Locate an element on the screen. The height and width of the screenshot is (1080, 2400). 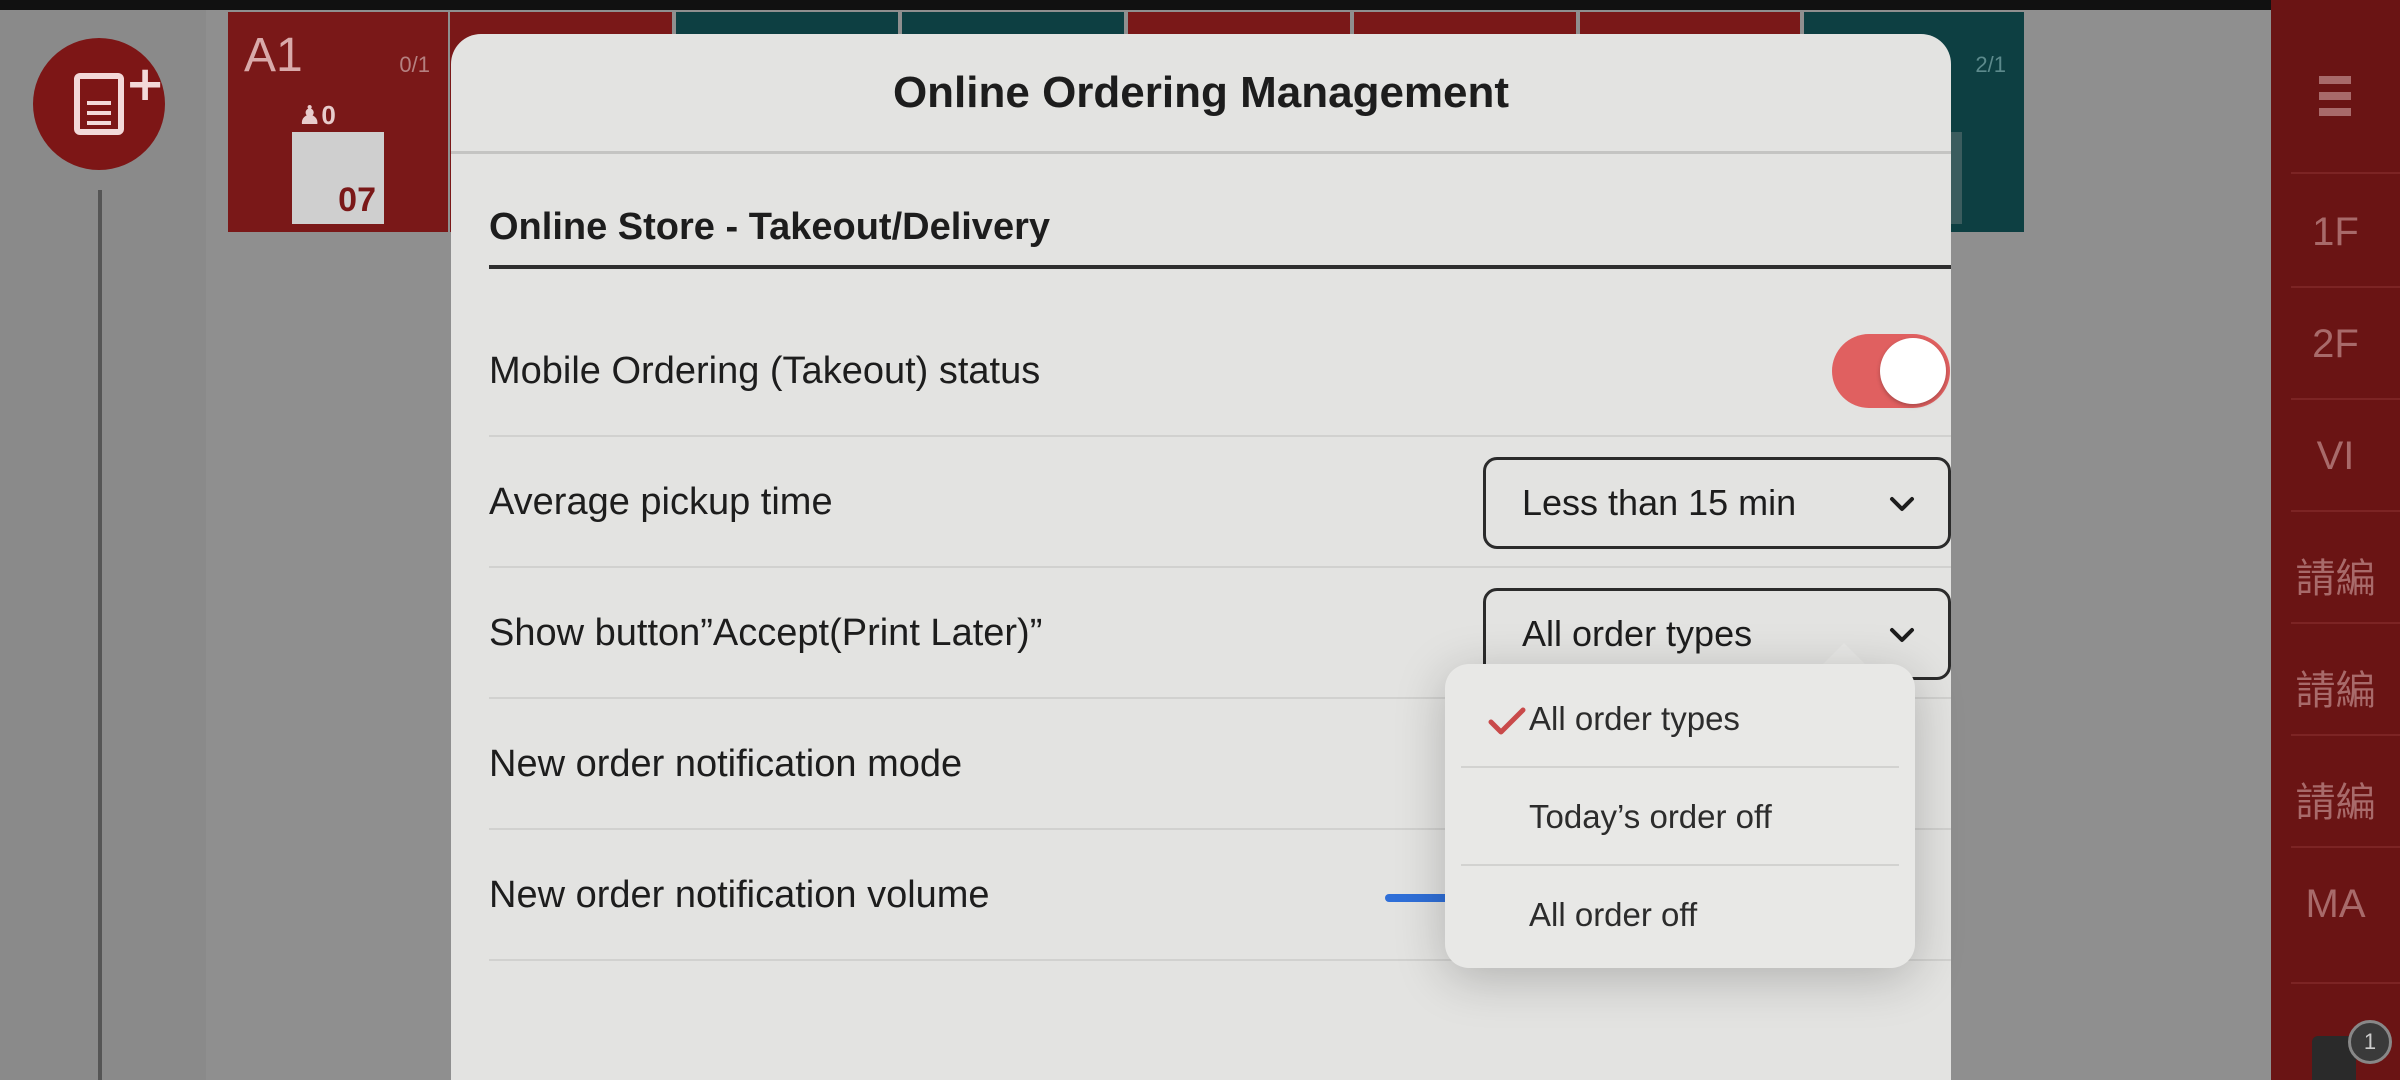
plus-icon: + is located at coordinates (145, 84).